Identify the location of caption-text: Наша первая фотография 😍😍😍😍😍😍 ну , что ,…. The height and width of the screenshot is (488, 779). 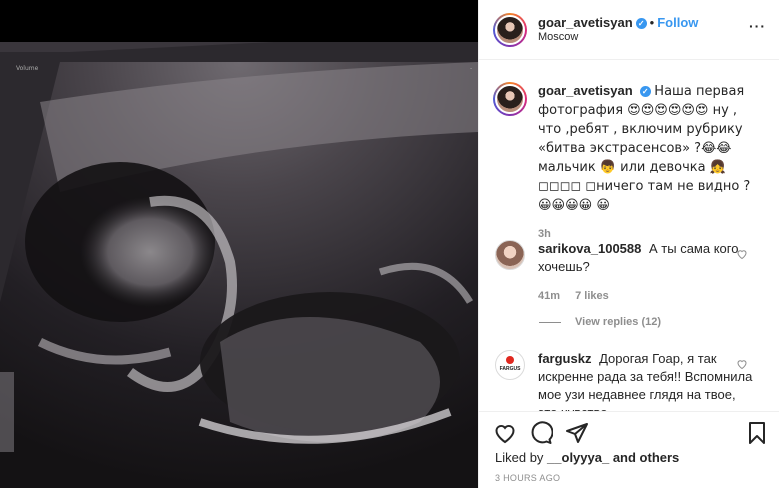
(644, 148).